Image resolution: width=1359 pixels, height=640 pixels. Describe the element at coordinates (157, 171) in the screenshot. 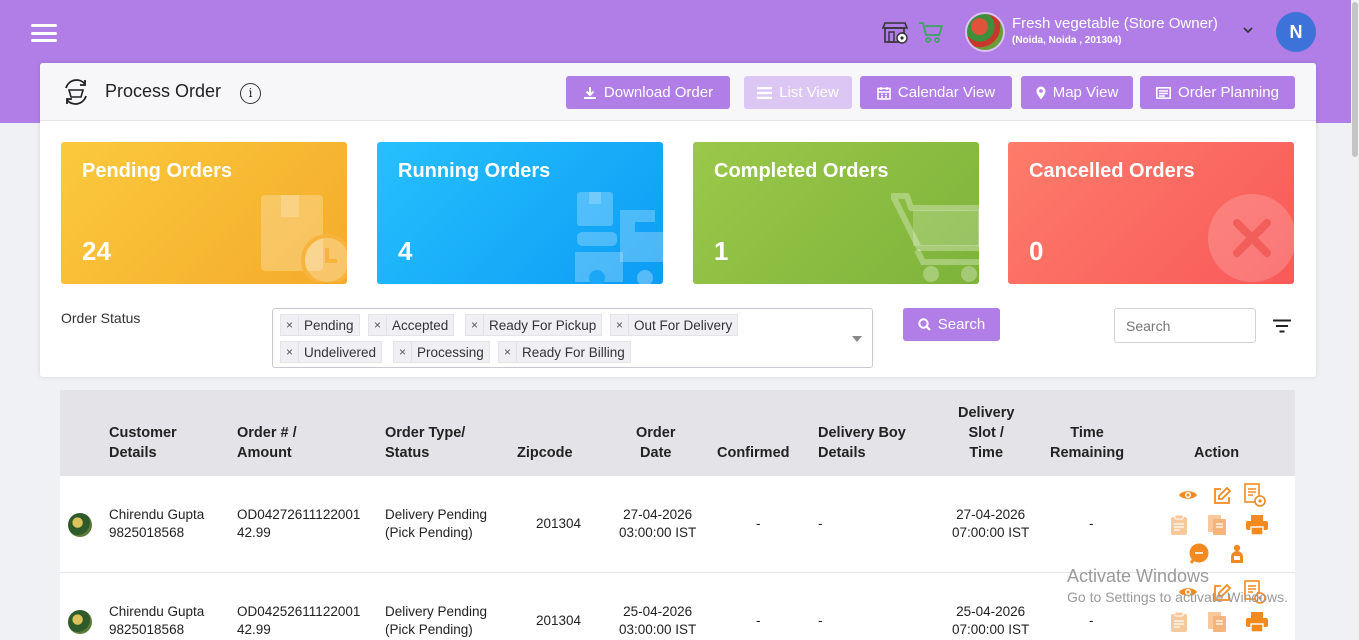

I see `pending-orders-title: Pending Orders` at that location.